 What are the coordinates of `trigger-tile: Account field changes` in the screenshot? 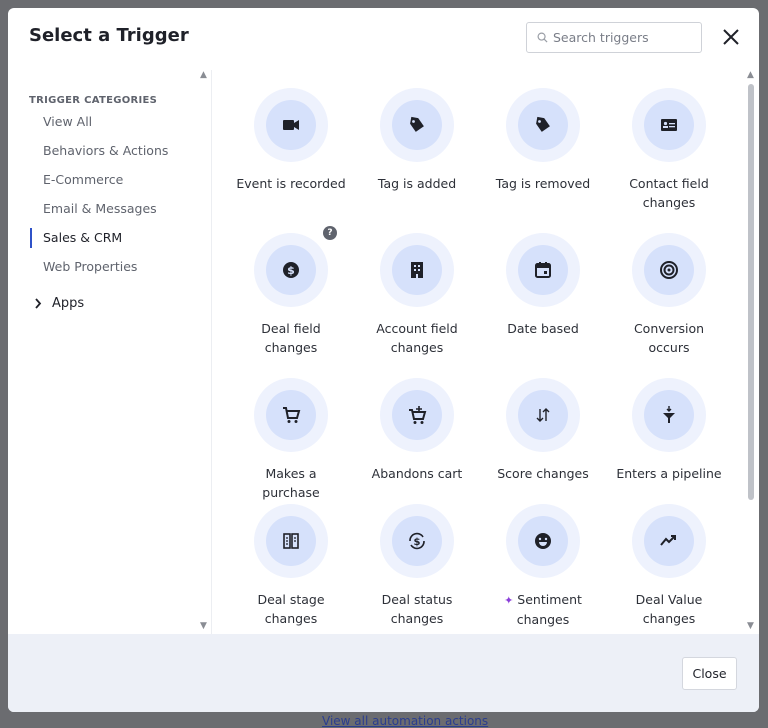 It's located at (417, 295).